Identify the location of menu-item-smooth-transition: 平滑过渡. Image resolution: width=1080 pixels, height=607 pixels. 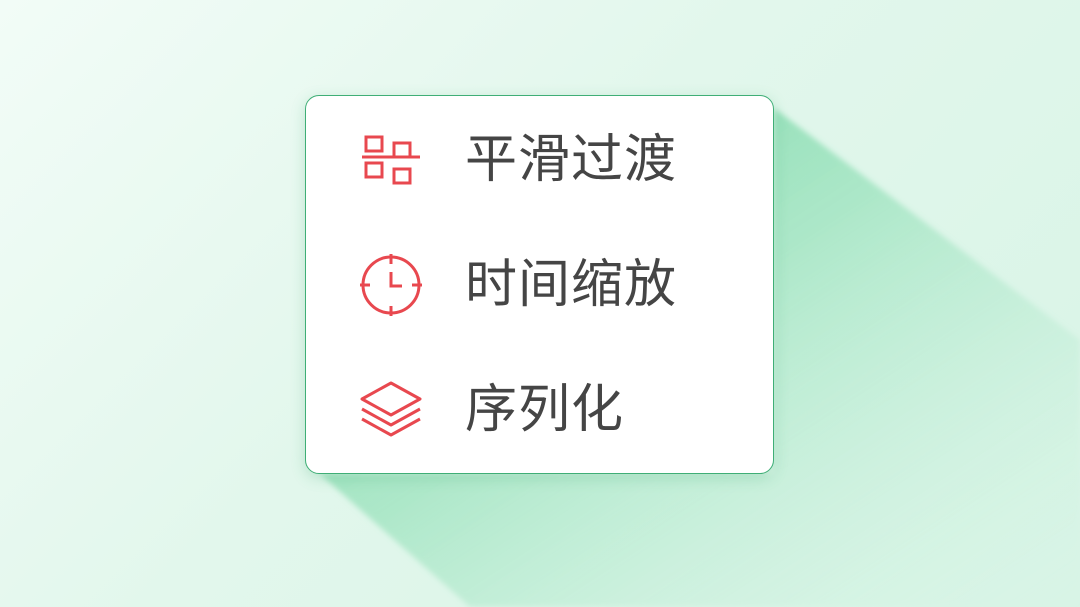
(539, 160).